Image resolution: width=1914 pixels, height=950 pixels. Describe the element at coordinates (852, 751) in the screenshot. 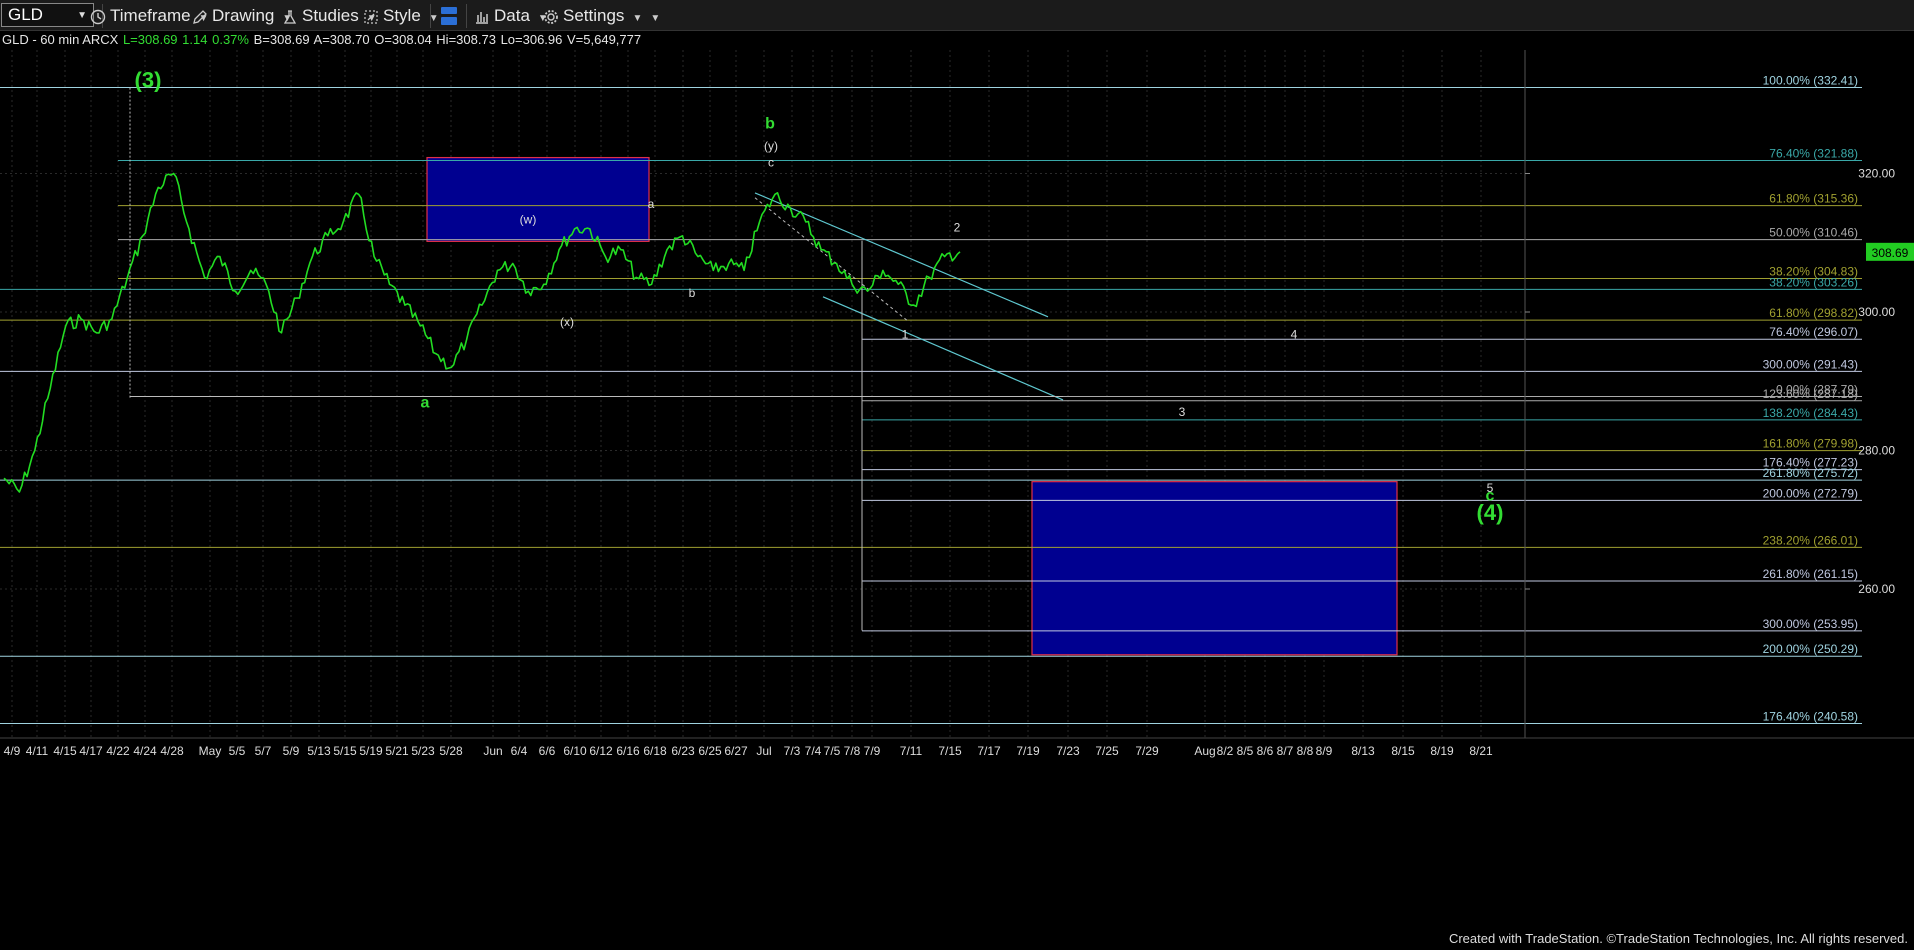

I see `x-tick-label: 7/8` at that location.